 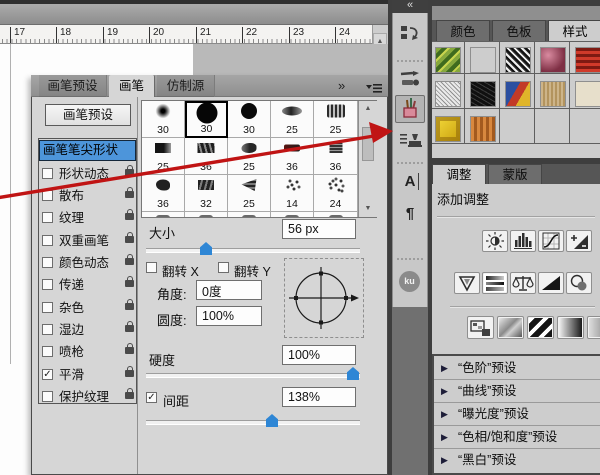 What do you see at coordinates (579, 283) in the screenshot?
I see `photo-filter-icon` at bounding box center [579, 283].